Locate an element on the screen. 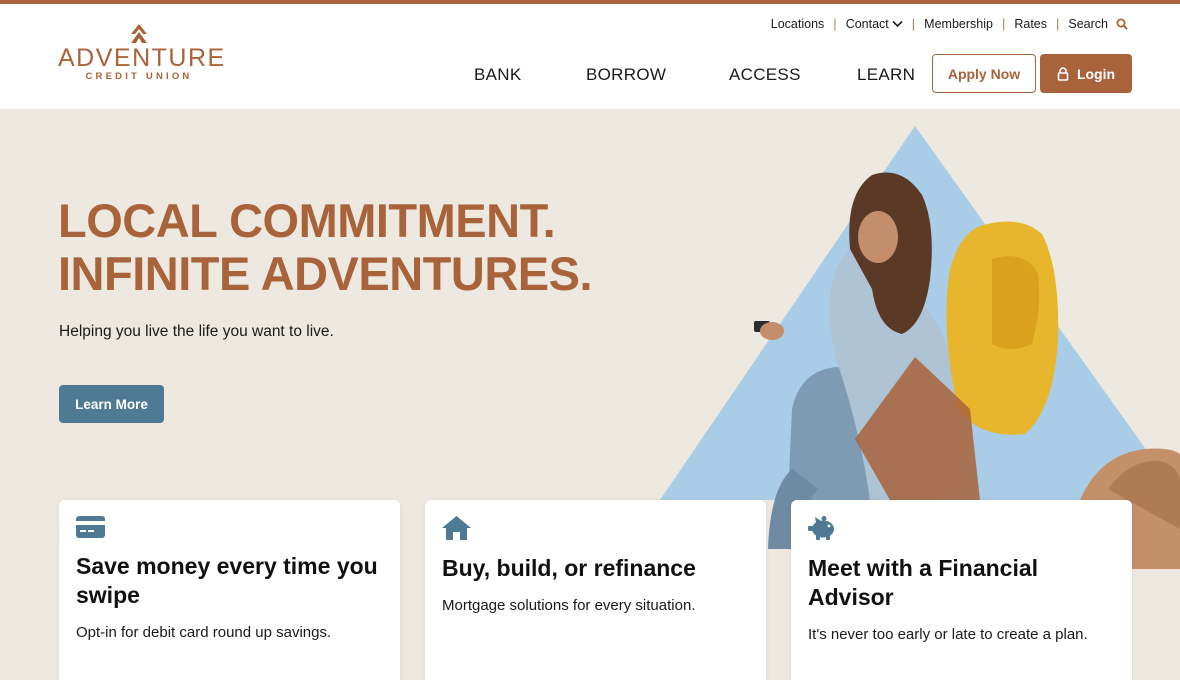 The width and height of the screenshot is (1180, 680). utility-link-rates: Rates is located at coordinates (1030, 24).